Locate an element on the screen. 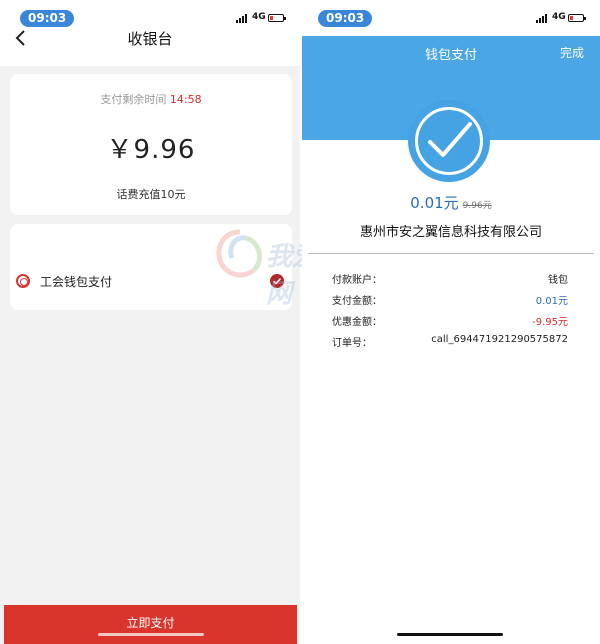 Image resolution: width=600 pixels, height=644 pixels. paid-amount: 0.01元 is located at coordinates (434, 203).